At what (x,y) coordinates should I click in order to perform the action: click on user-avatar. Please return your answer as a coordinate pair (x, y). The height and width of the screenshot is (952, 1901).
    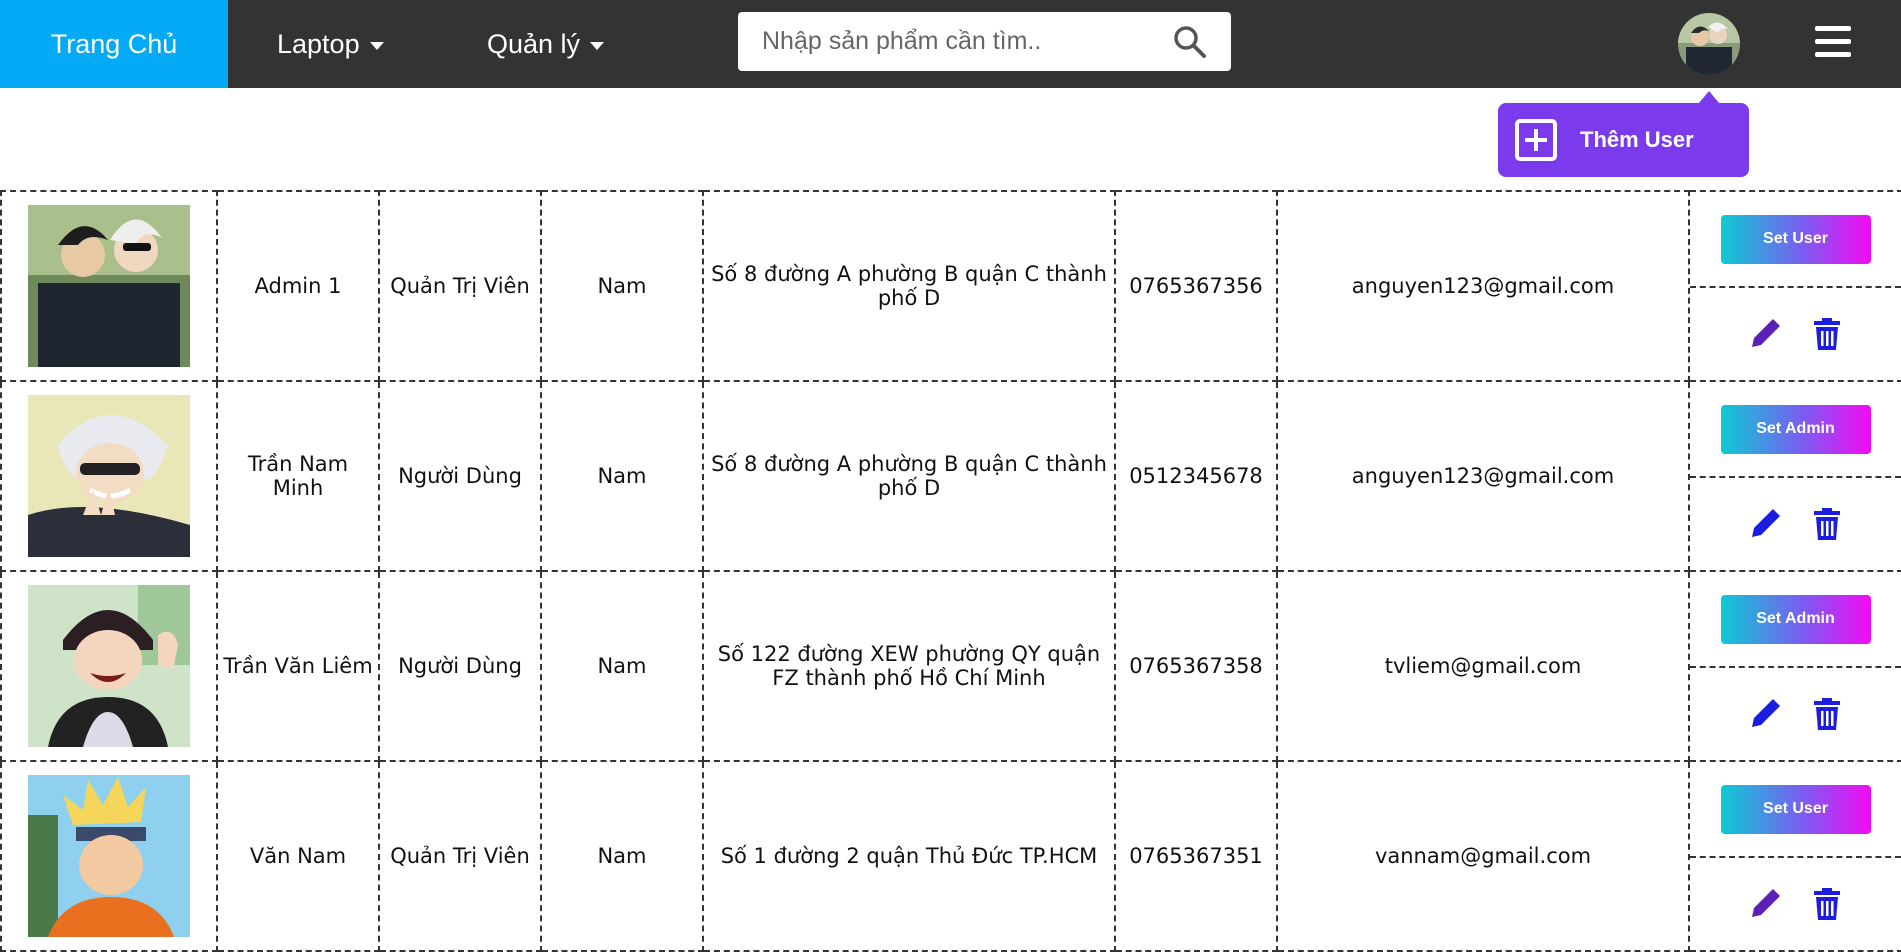
    Looking at the image, I should click on (1709, 44).